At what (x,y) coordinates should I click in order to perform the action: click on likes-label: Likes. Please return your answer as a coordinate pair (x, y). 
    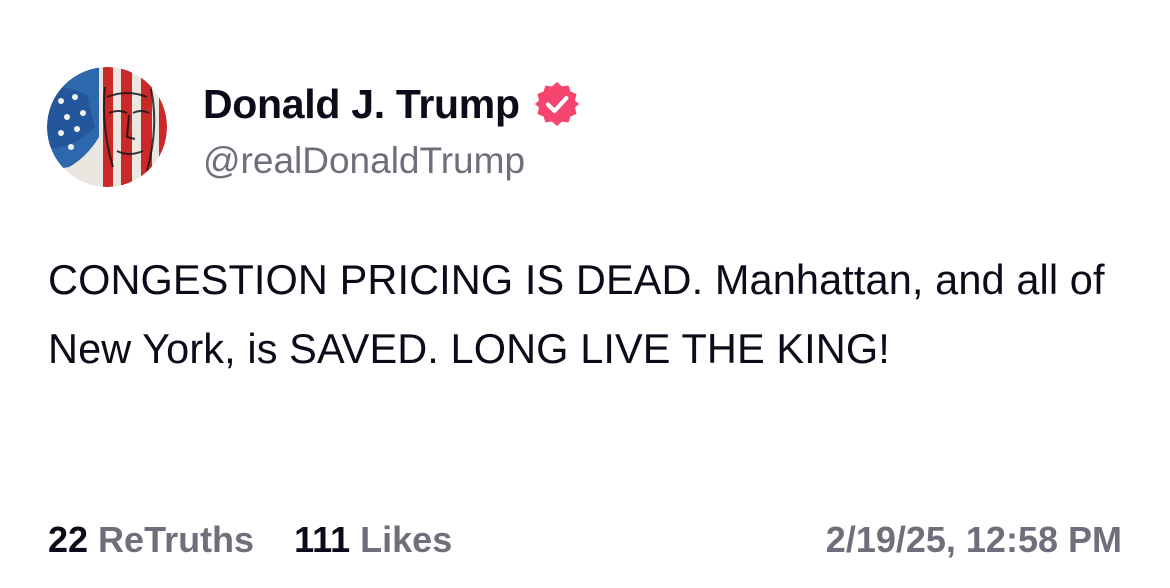
    Looking at the image, I should click on (406, 539).